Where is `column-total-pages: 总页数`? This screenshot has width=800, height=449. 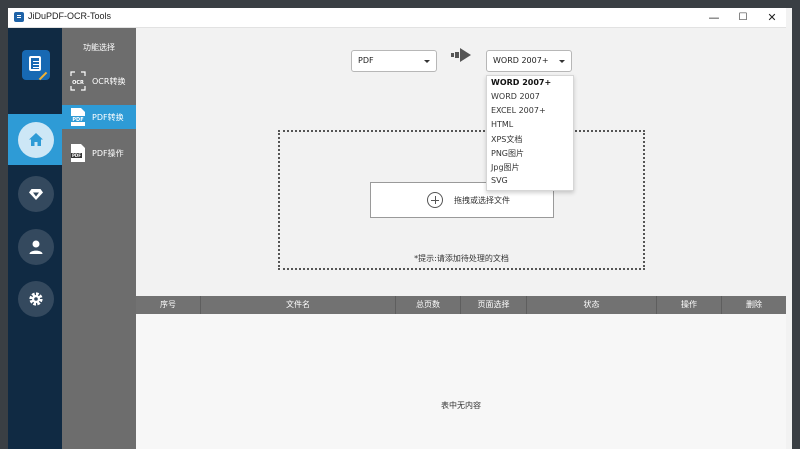
column-total-pages: 总页数 is located at coordinates (428, 305).